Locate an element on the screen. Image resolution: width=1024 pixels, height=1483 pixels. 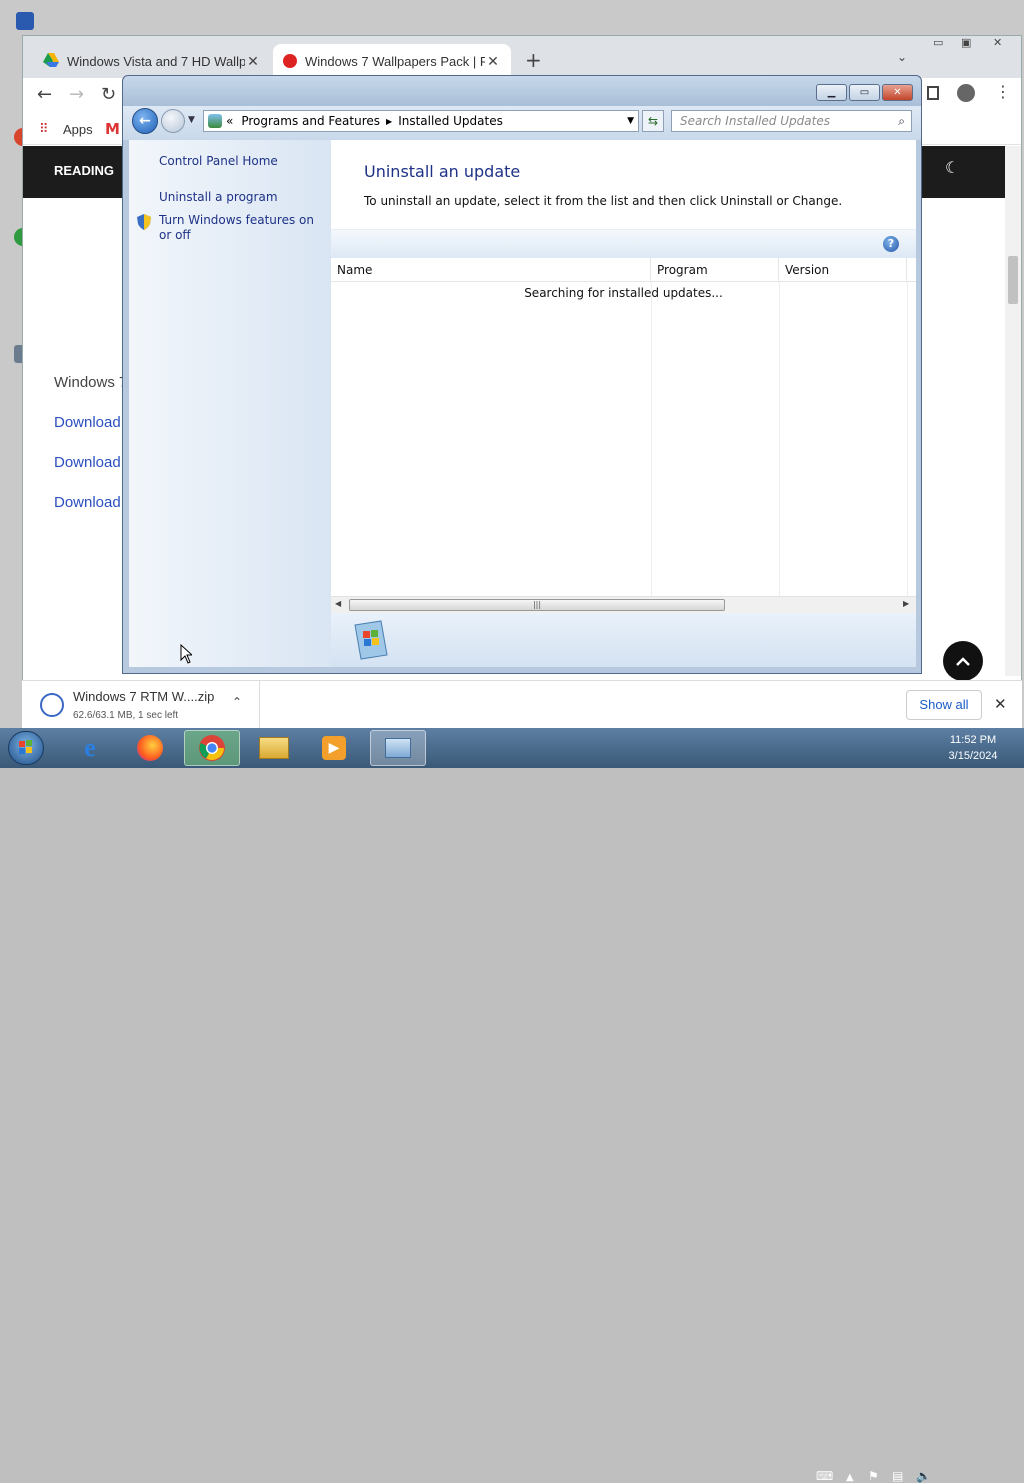
back-icon: ← is located at coordinates (44, 94).